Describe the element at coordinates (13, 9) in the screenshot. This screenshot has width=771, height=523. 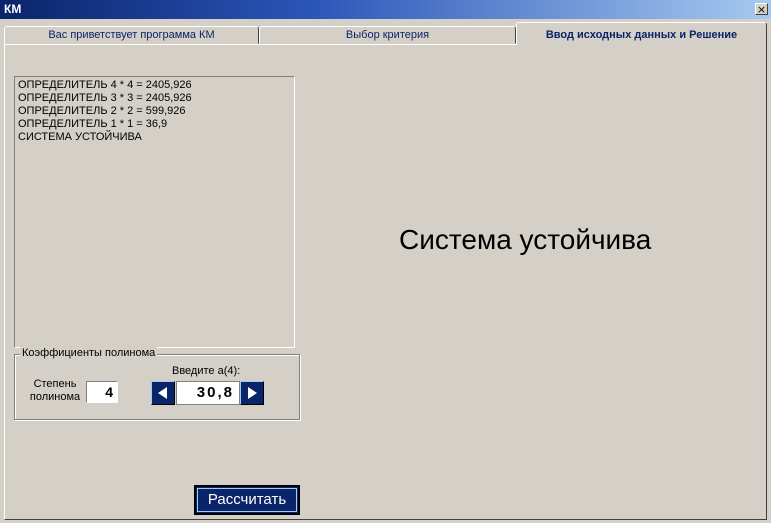
I see `window-title: КМ` at that location.